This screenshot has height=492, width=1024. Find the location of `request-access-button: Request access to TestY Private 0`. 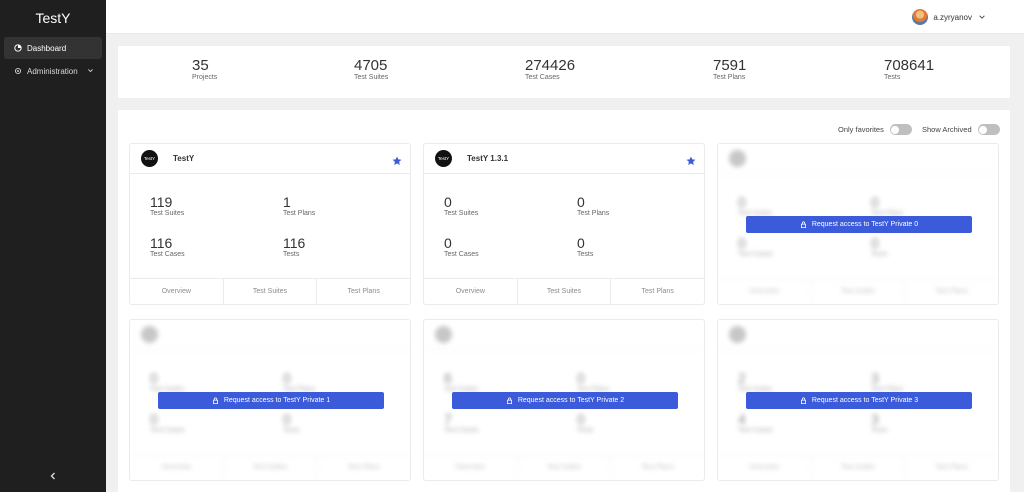

request-access-button: Request access to TestY Private 0 is located at coordinates (859, 224).